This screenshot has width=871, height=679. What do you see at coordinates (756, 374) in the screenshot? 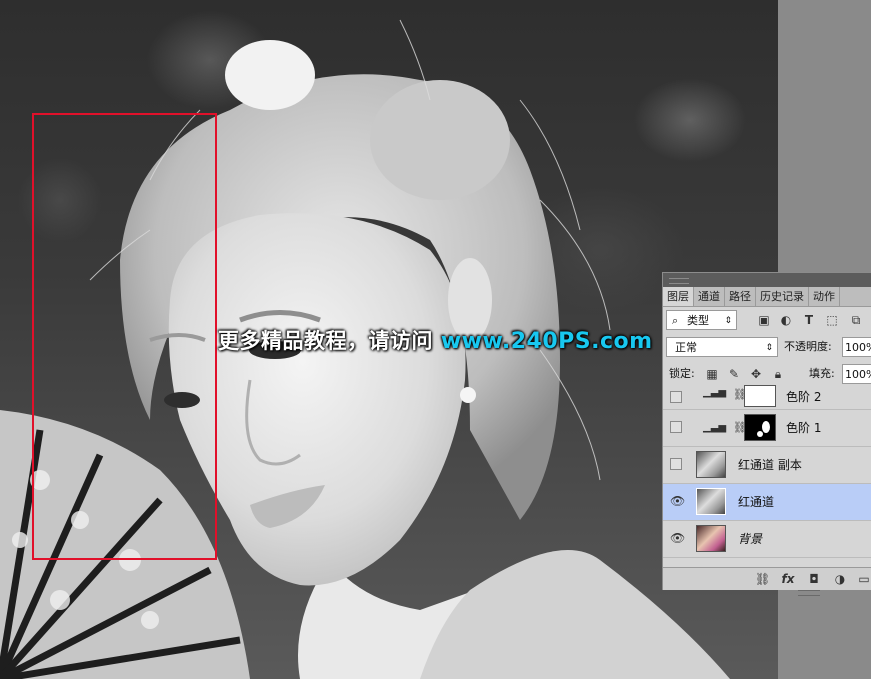
I see `lock-position-icon: ✥` at bounding box center [756, 374].